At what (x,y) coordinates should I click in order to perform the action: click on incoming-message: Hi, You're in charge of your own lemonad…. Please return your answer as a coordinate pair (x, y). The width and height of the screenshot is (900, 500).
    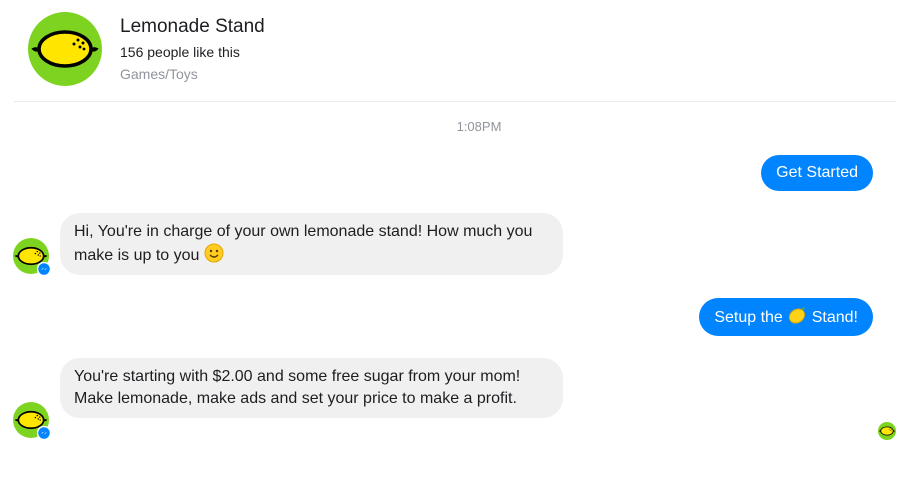
    Looking at the image, I should click on (311, 244).